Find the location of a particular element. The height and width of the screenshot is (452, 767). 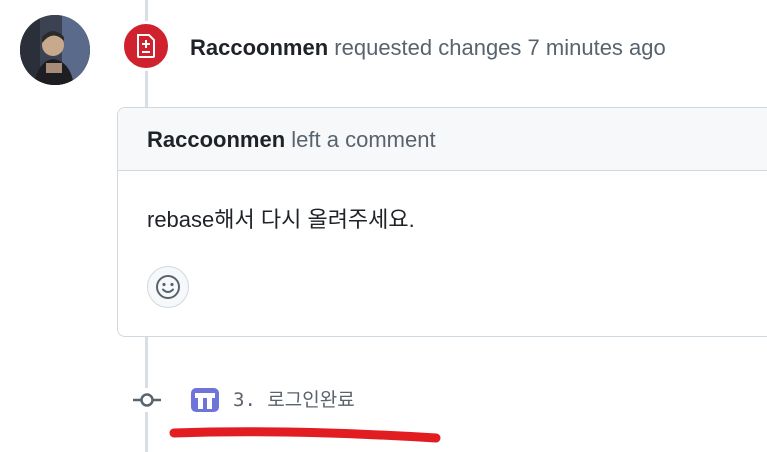

committer-avatar is located at coordinates (205, 400).